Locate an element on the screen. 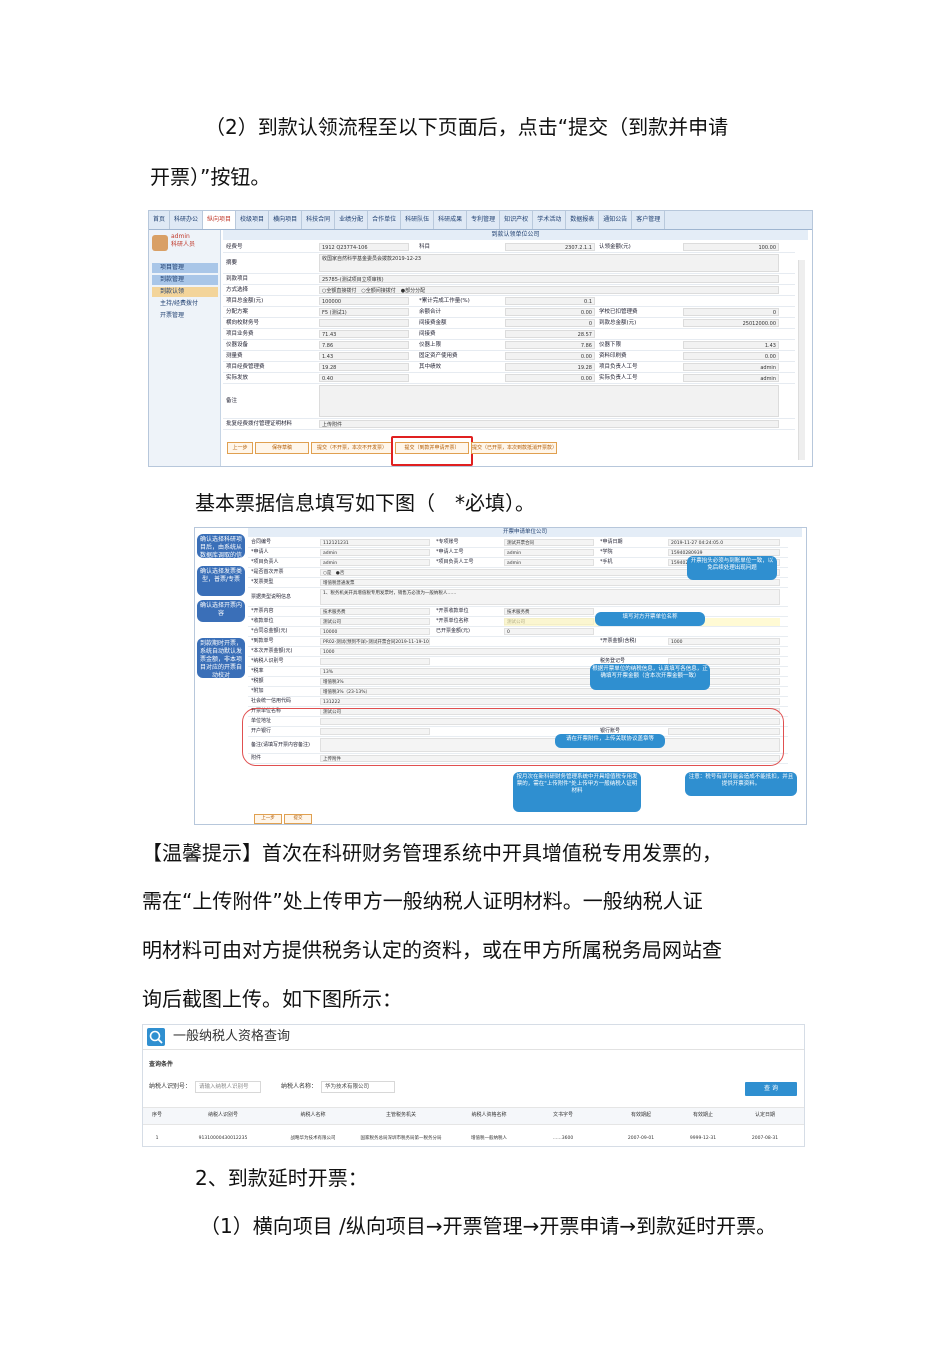  field-value: 2019-11-27 04:24:05.0 is located at coordinates (724, 542).